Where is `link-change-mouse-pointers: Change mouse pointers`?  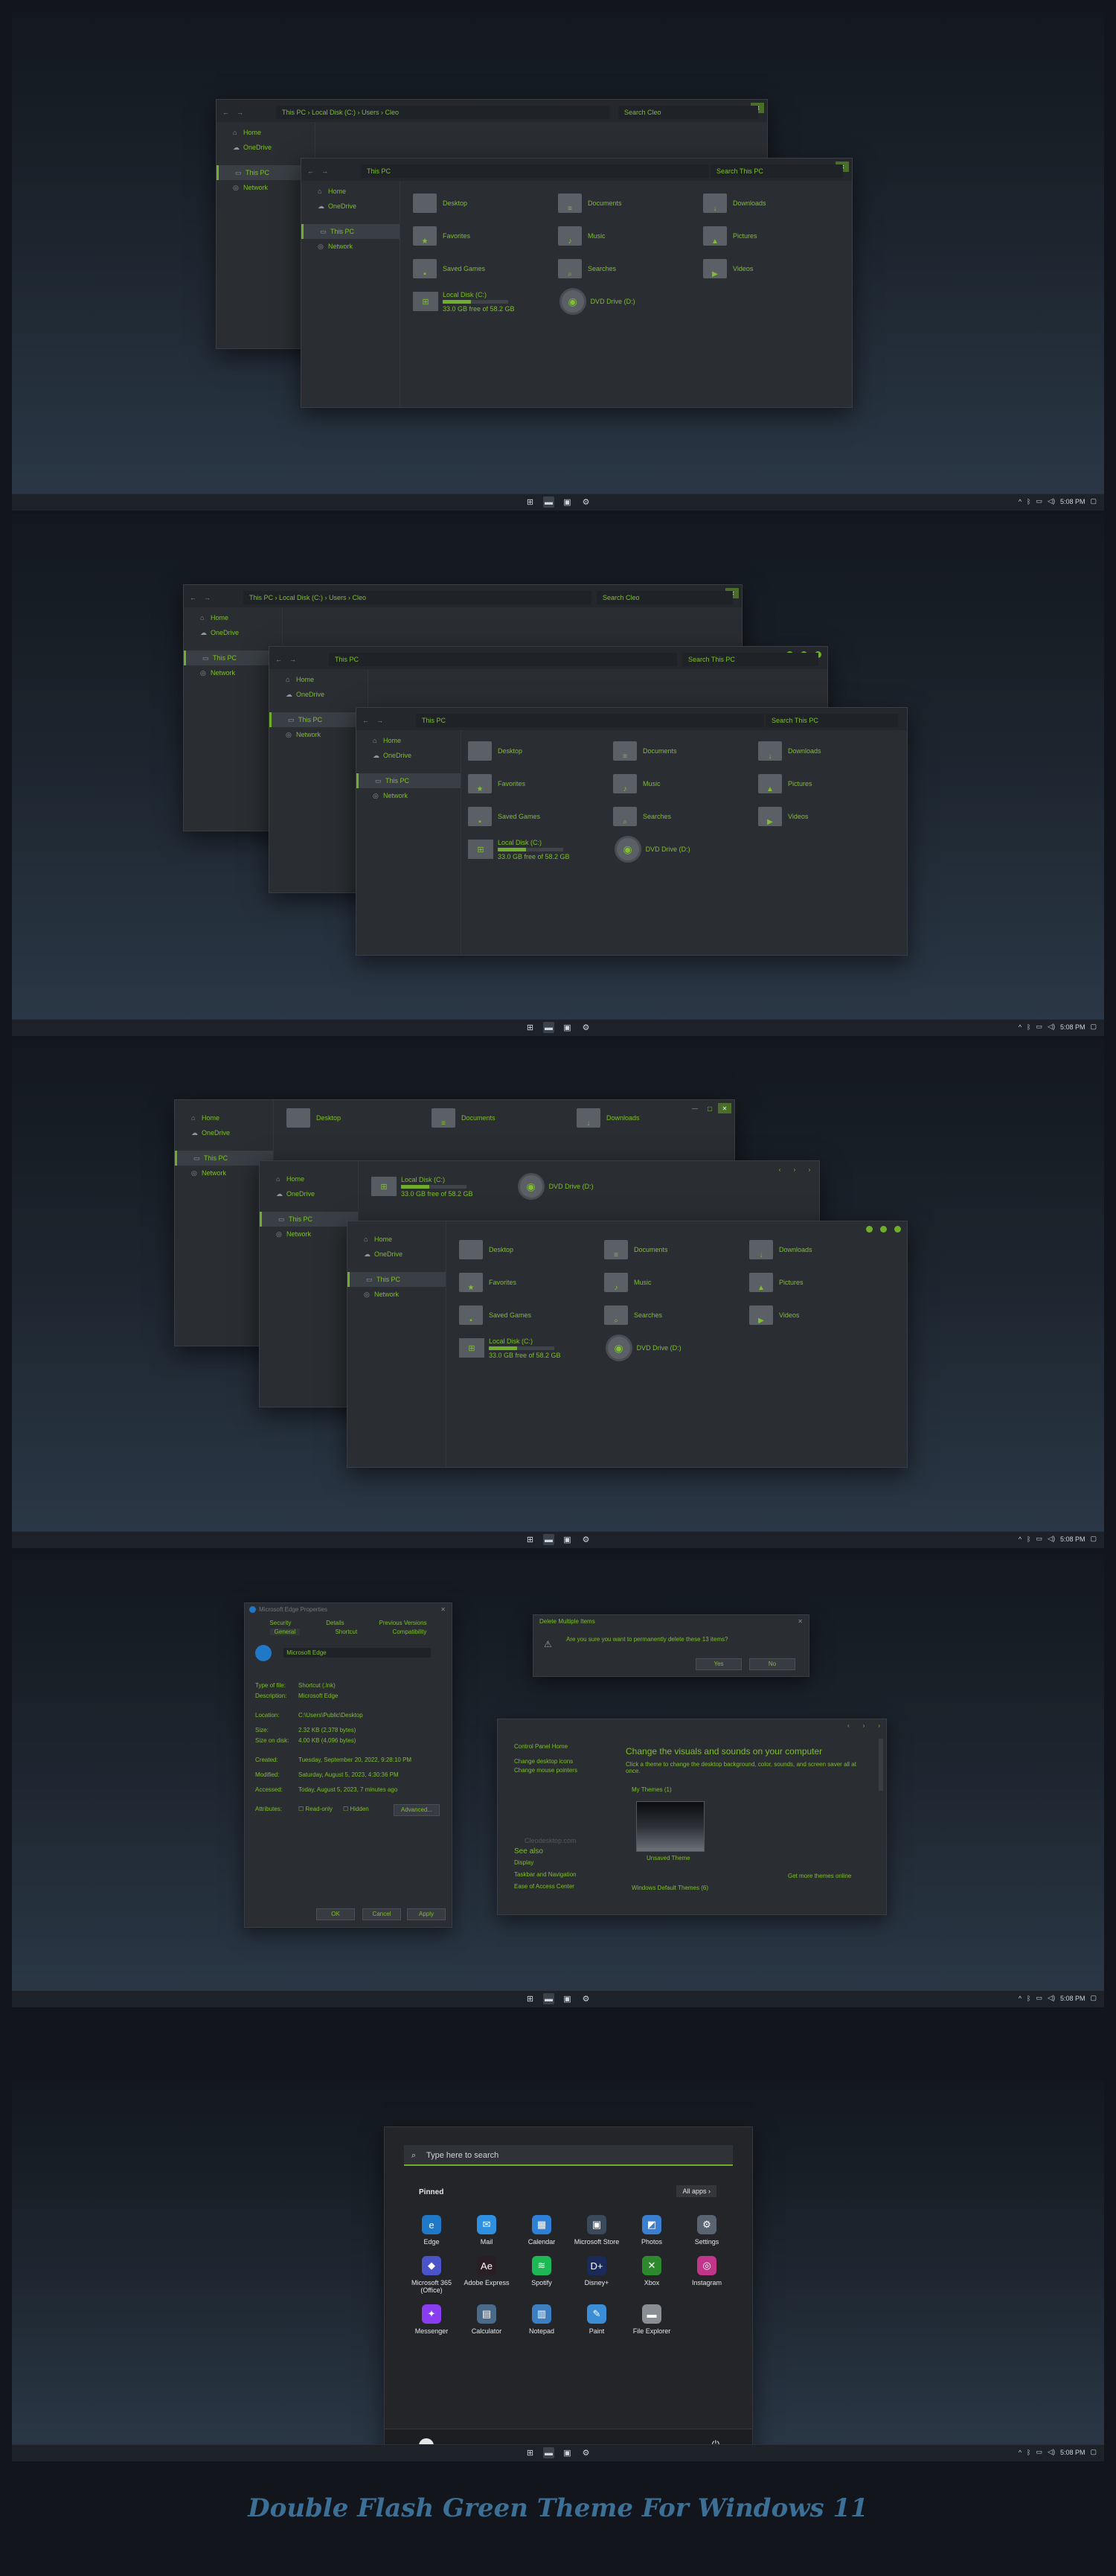
link-change-mouse-pointers: Change mouse pointers is located at coordinates (545, 1771).